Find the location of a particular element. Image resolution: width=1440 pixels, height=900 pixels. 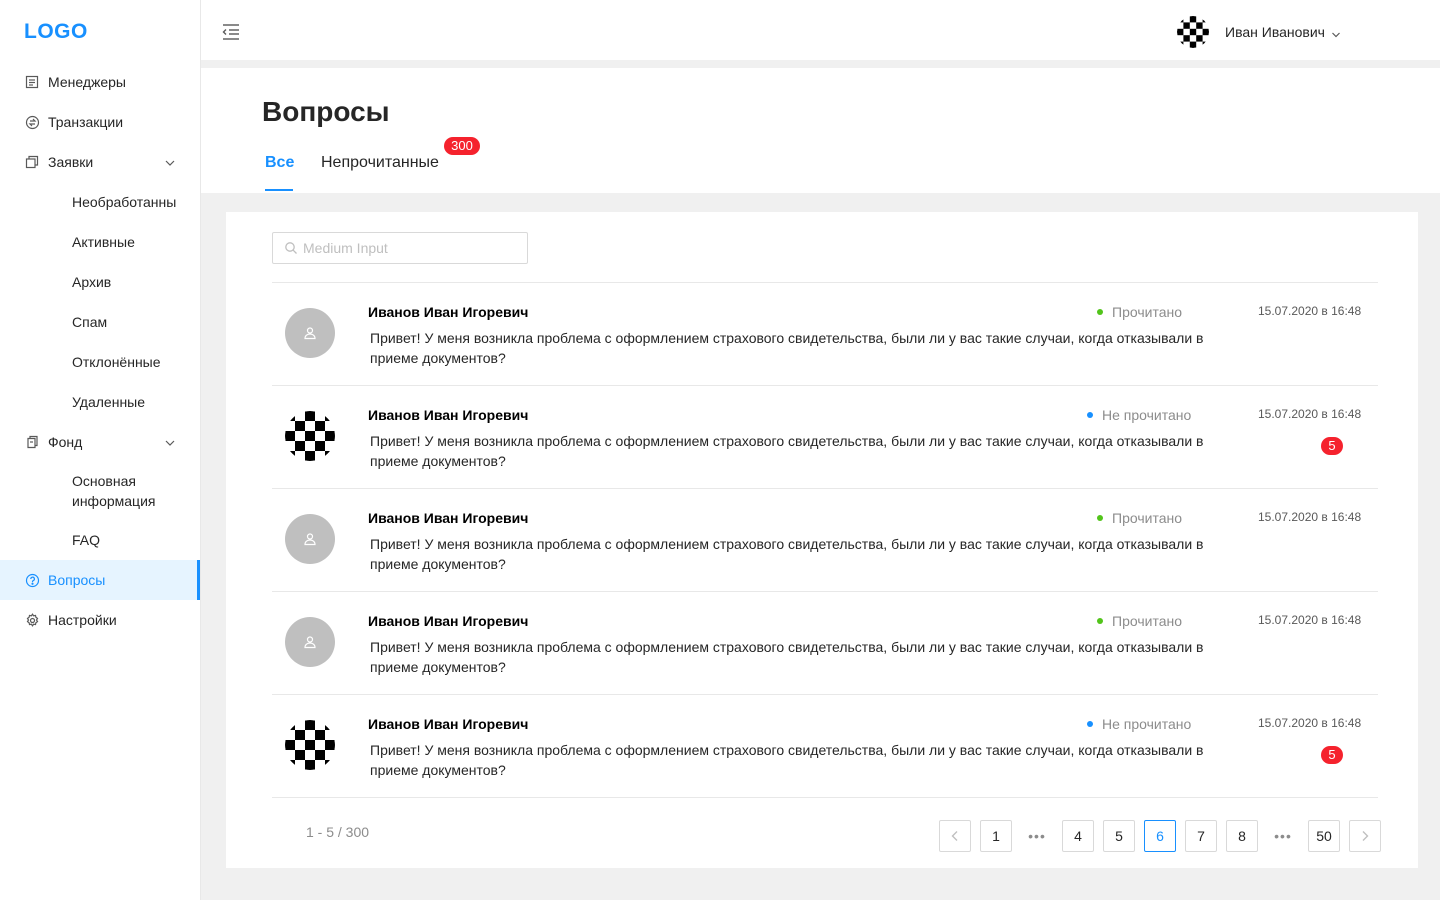

sidebar-item-settings: Настройки is located at coordinates (100, 620).